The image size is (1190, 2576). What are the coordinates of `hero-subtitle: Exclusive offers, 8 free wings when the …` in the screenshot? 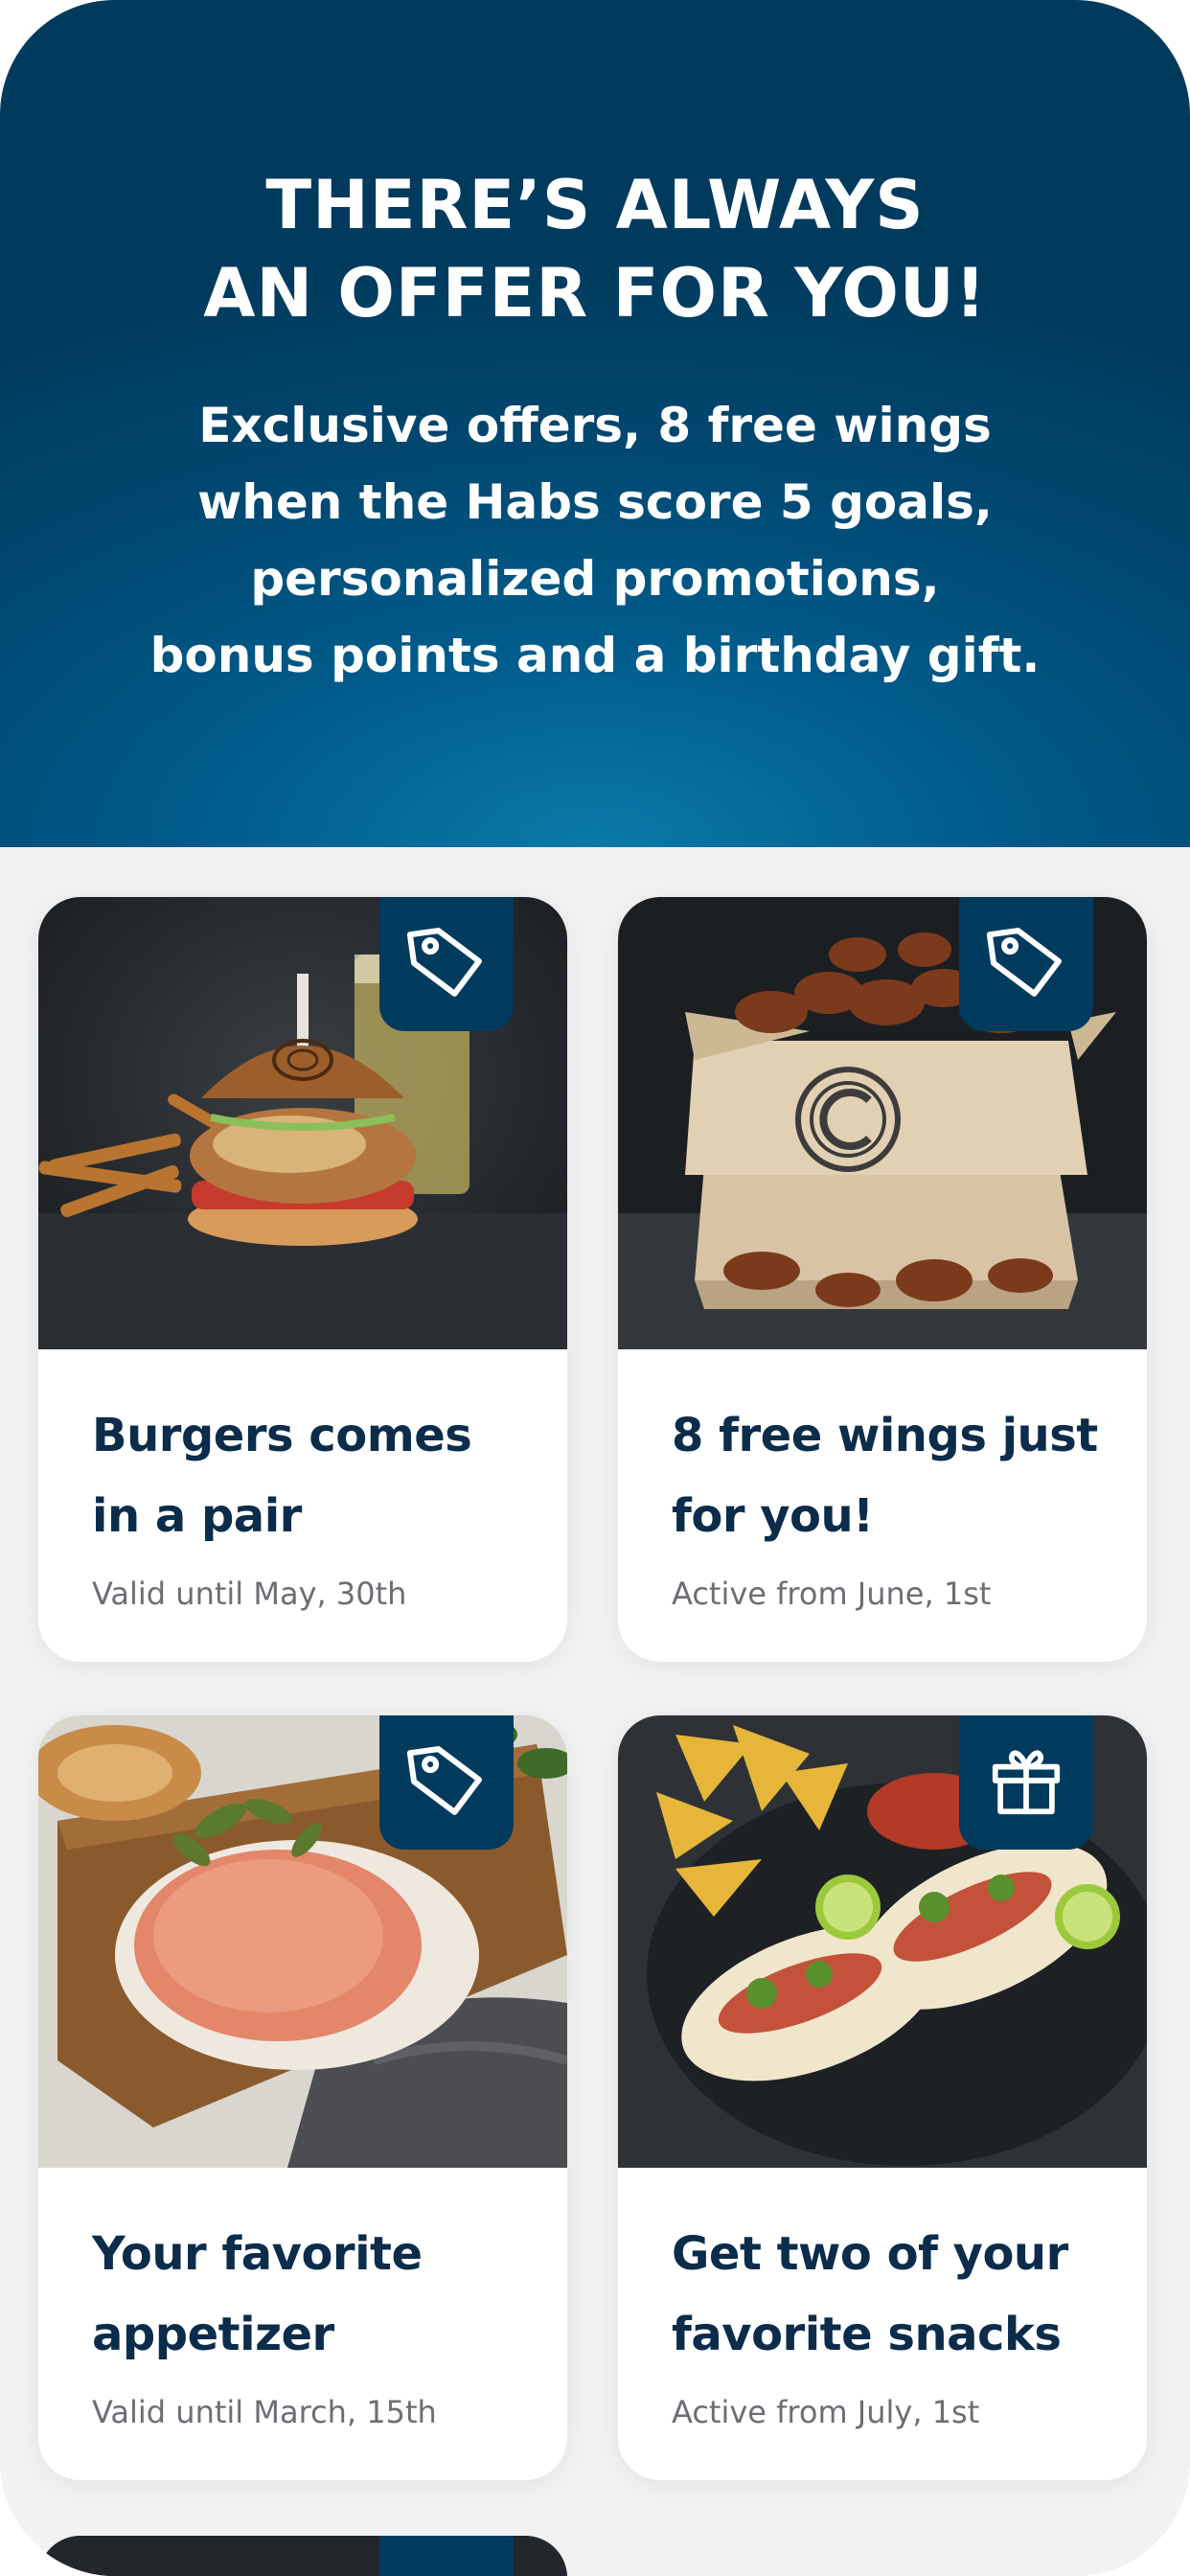 It's located at (595, 540).